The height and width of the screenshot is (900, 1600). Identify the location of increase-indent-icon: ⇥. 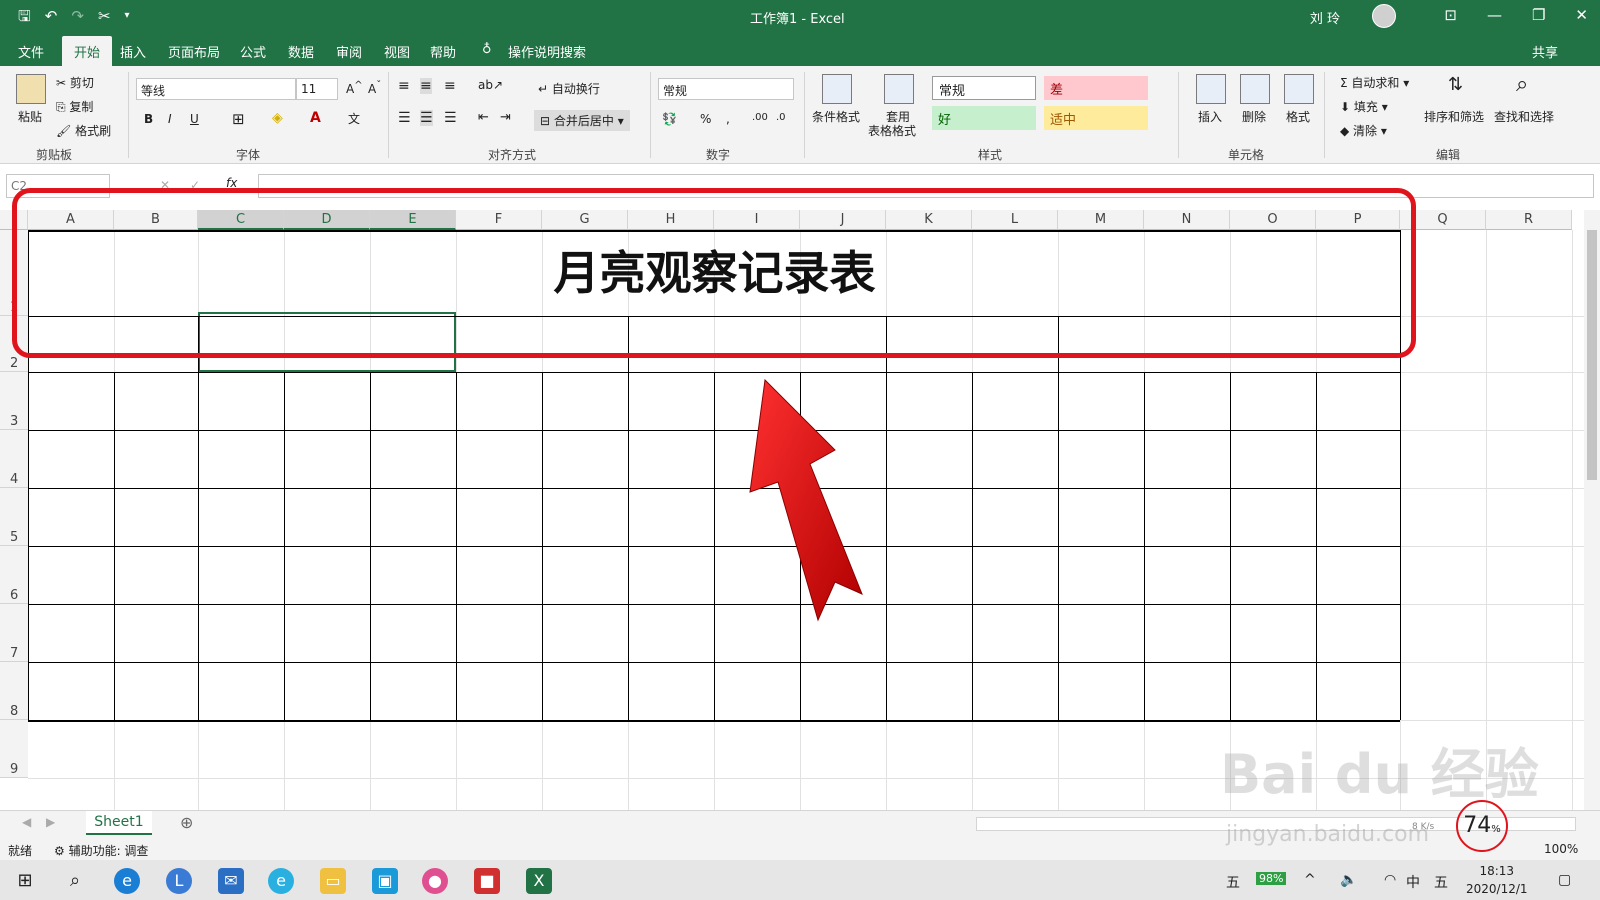
(505, 117).